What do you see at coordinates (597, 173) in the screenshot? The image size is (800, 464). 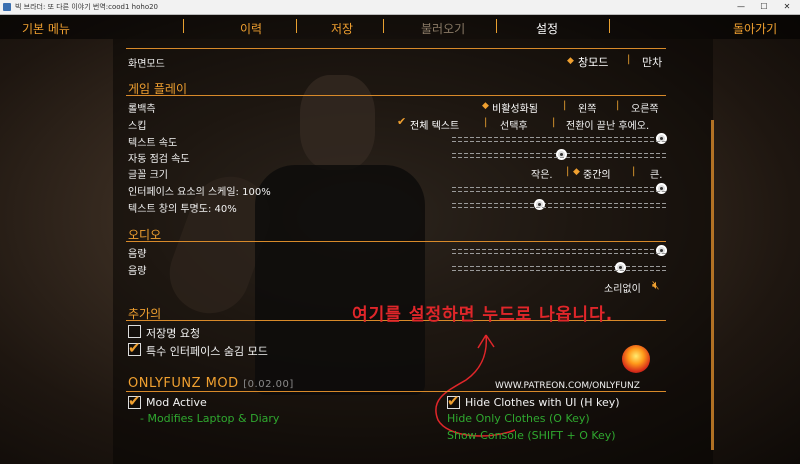 I see `font-size-option-medium: 중간의` at bounding box center [597, 173].